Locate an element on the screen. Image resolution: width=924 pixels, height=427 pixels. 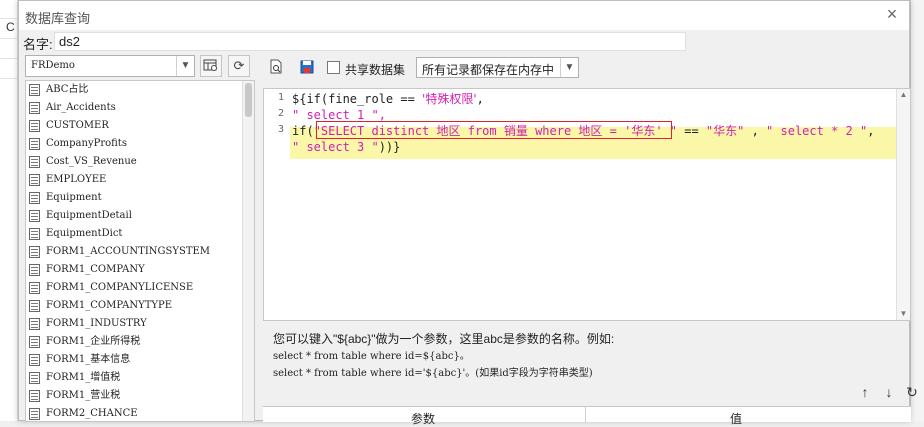
move-down-icon: ↓ is located at coordinates (889, 392).